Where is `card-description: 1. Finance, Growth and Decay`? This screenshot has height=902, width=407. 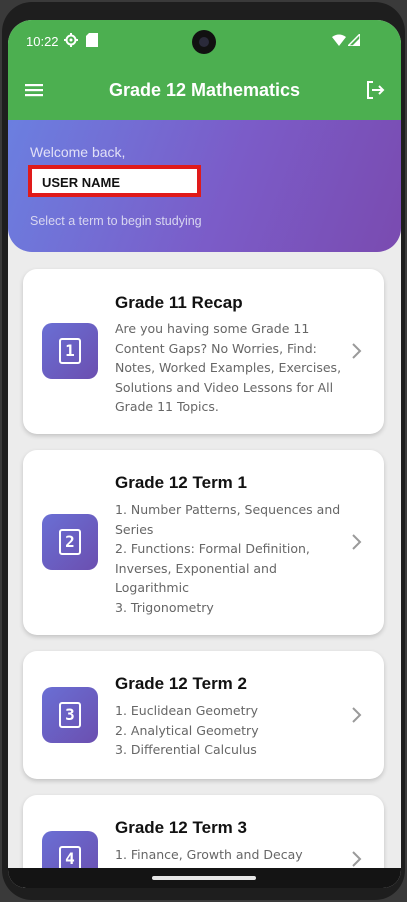 card-description: 1. Finance, Growth and Decay is located at coordinates (209, 854).